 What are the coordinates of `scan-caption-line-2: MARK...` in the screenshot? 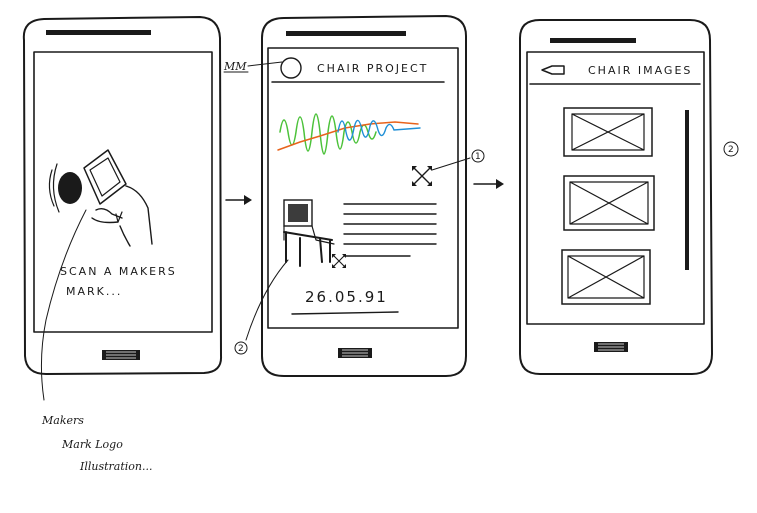 It's located at (94, 291).